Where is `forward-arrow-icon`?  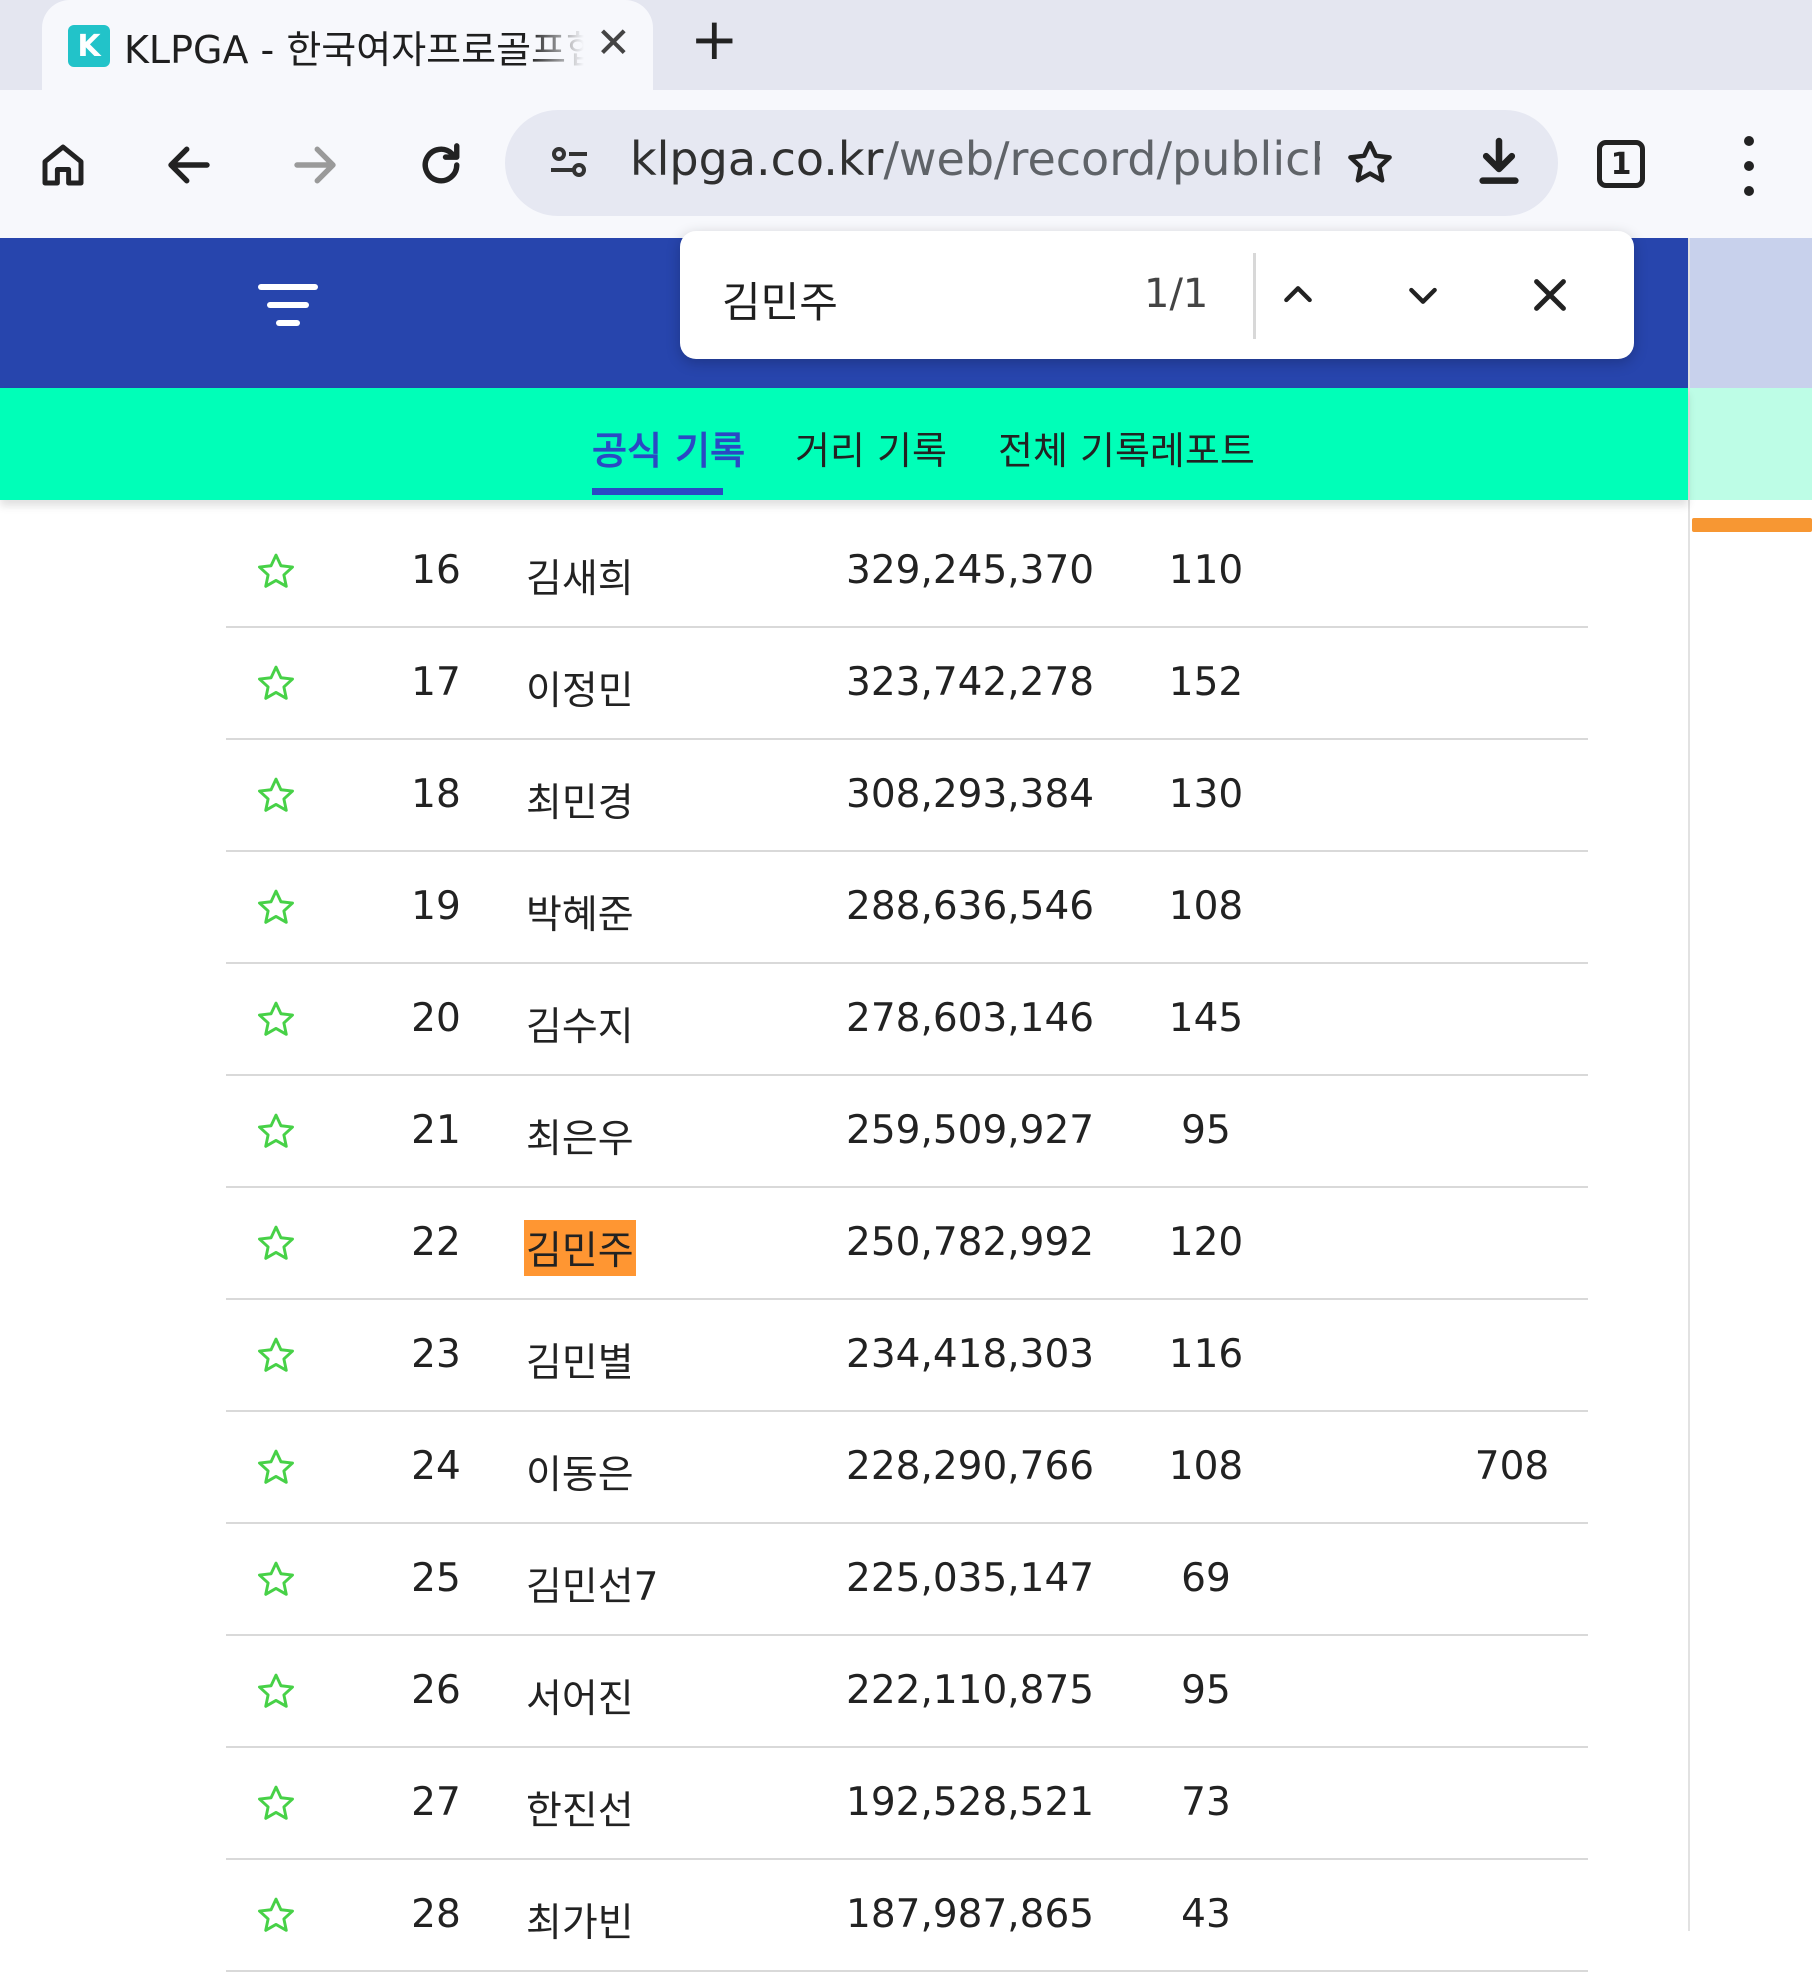
forward-arrow-icon is located at coordinates (315, 165).